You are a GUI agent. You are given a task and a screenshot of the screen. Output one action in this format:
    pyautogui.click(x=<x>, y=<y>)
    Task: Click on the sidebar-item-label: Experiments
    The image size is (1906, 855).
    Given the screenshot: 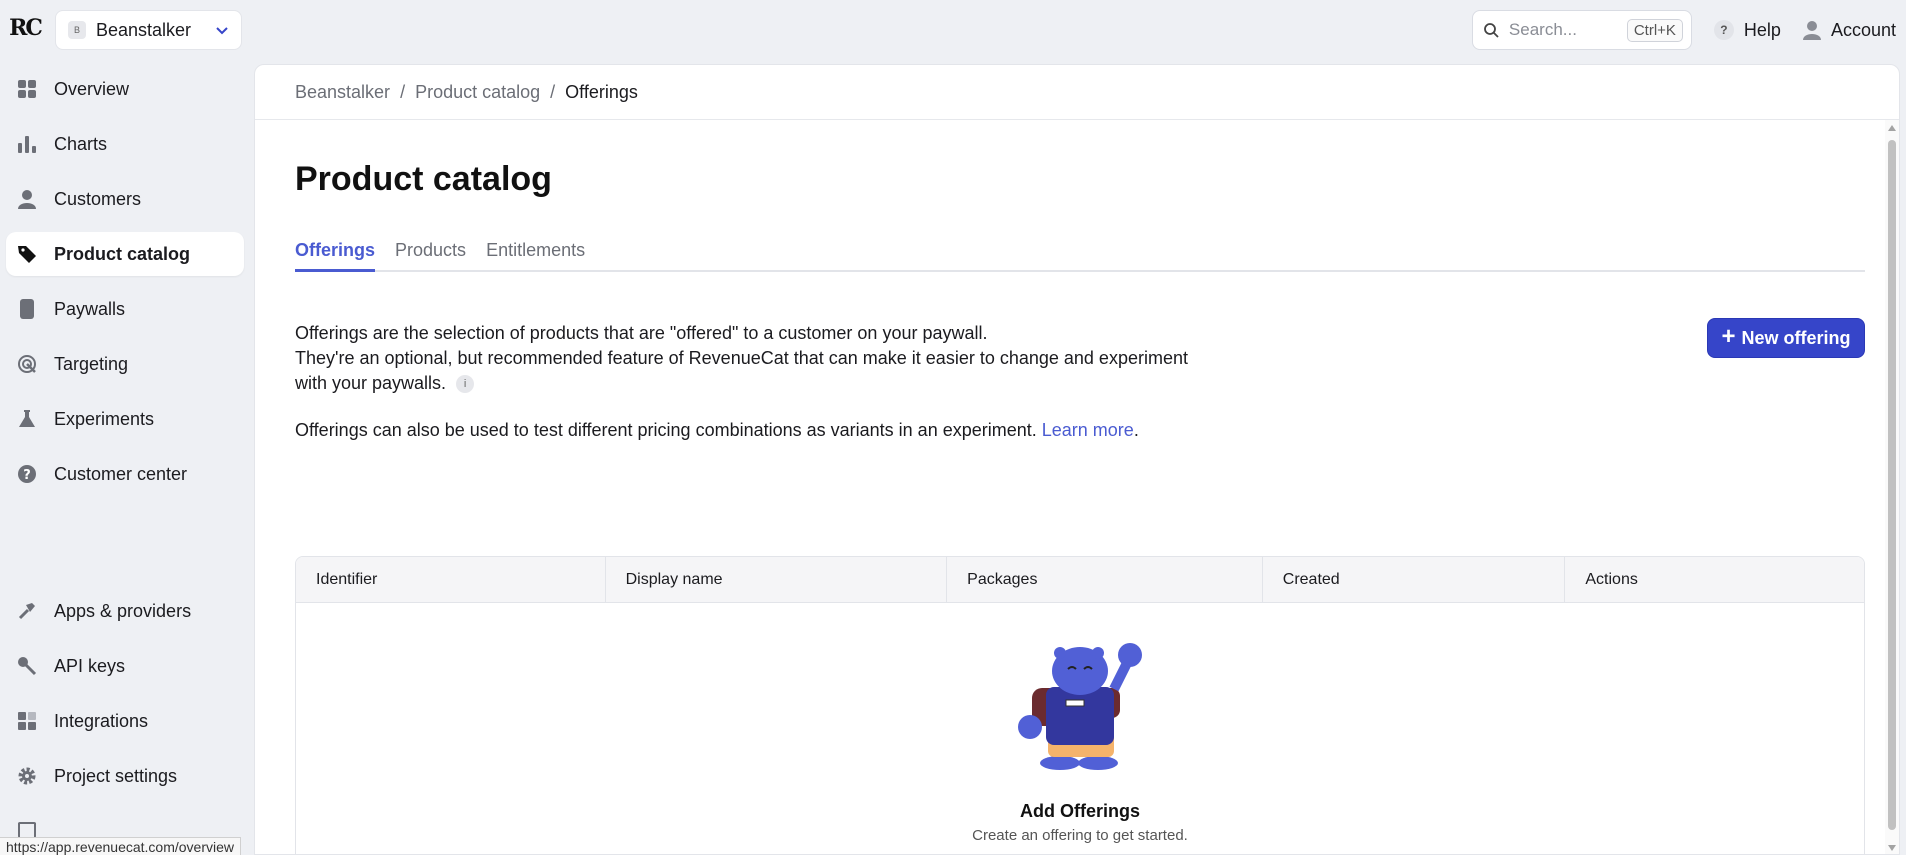 What is the action you would take?
    pyautogui.click(x=104, y=418)
    